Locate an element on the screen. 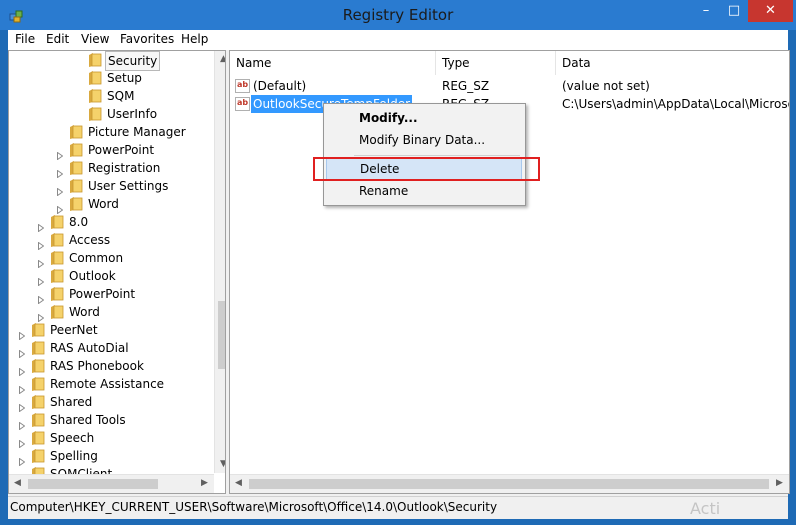 The height and width of the screenshot is (525, 796). scroll-down-arrow-icon: ▼ is located at coordinates (220, 464).